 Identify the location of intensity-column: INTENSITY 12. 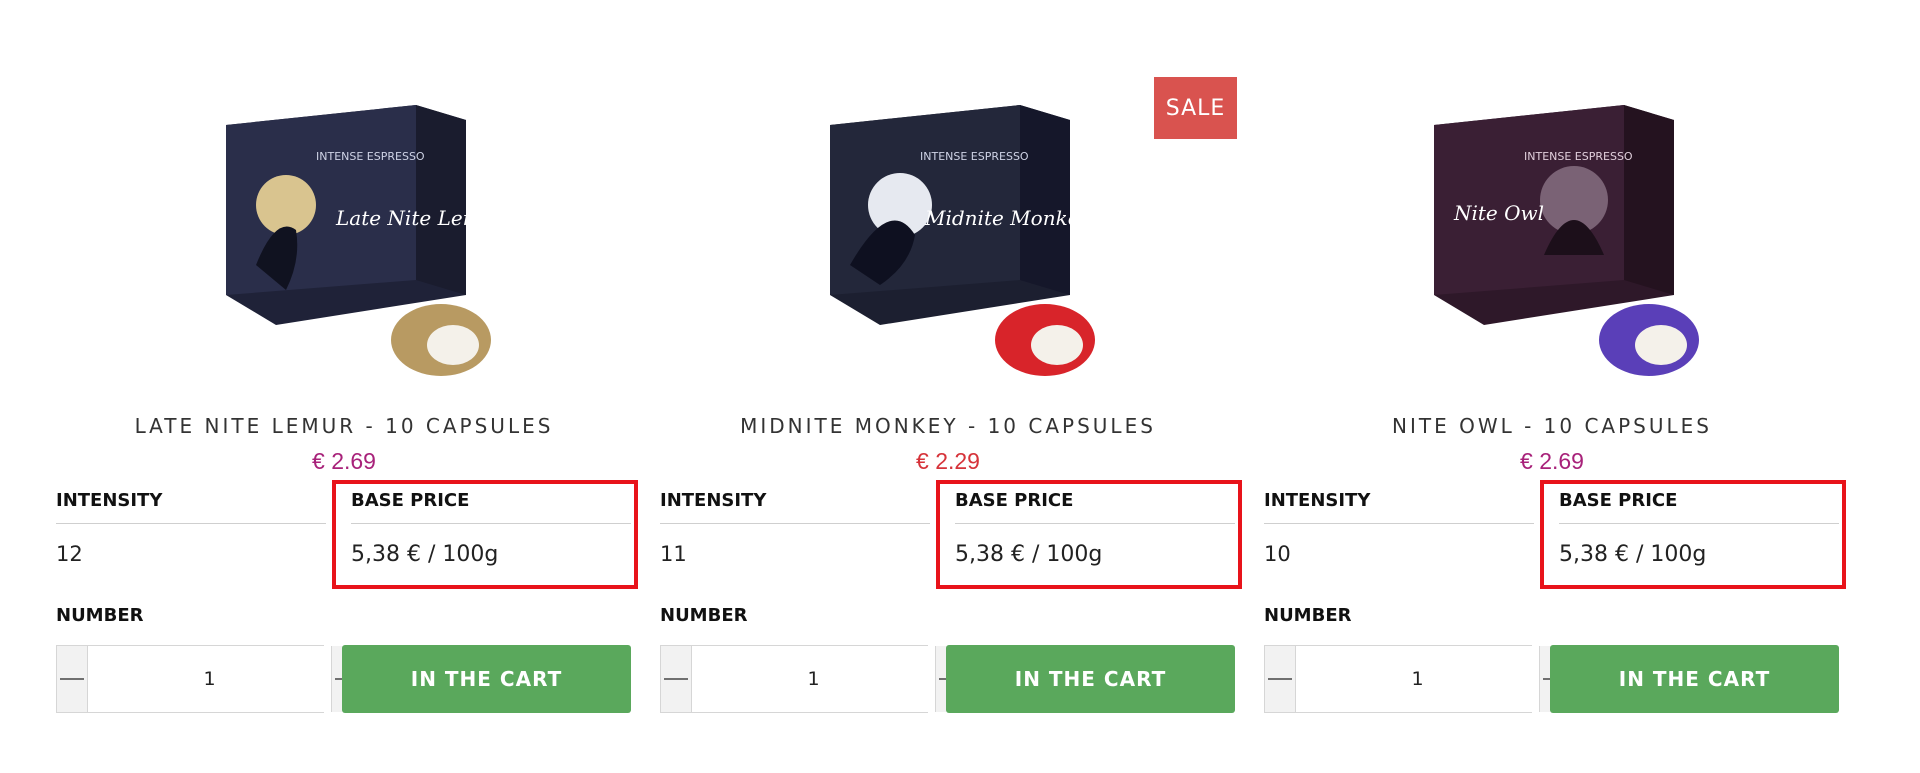
(191, 528).